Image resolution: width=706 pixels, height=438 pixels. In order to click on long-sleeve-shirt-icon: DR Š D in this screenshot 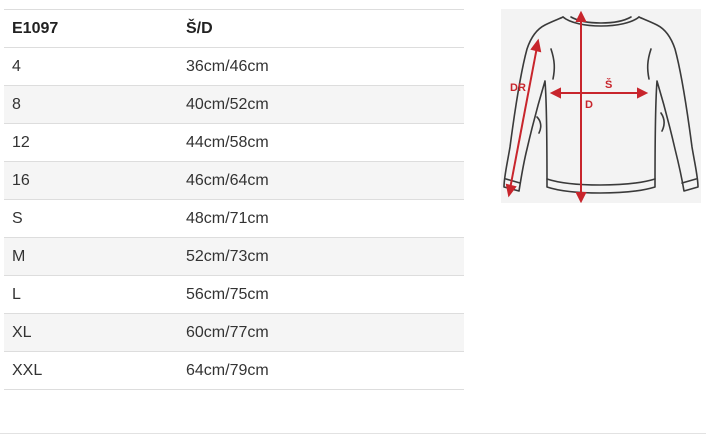, I will do `click(601, 106)`.